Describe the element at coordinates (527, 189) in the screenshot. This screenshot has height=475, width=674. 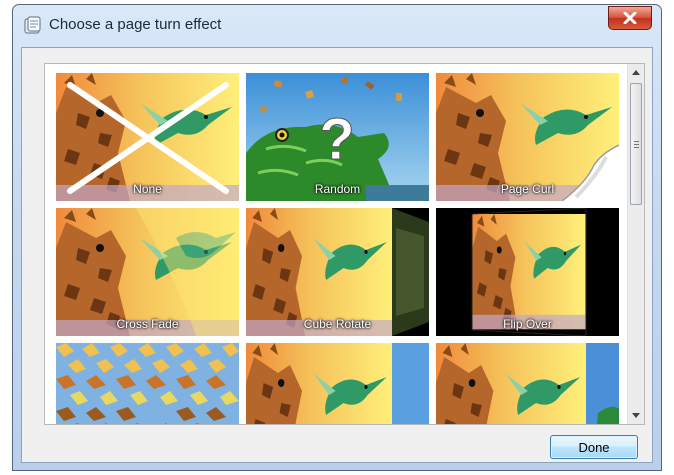
I see `effect-label: Page Curl` at that location.